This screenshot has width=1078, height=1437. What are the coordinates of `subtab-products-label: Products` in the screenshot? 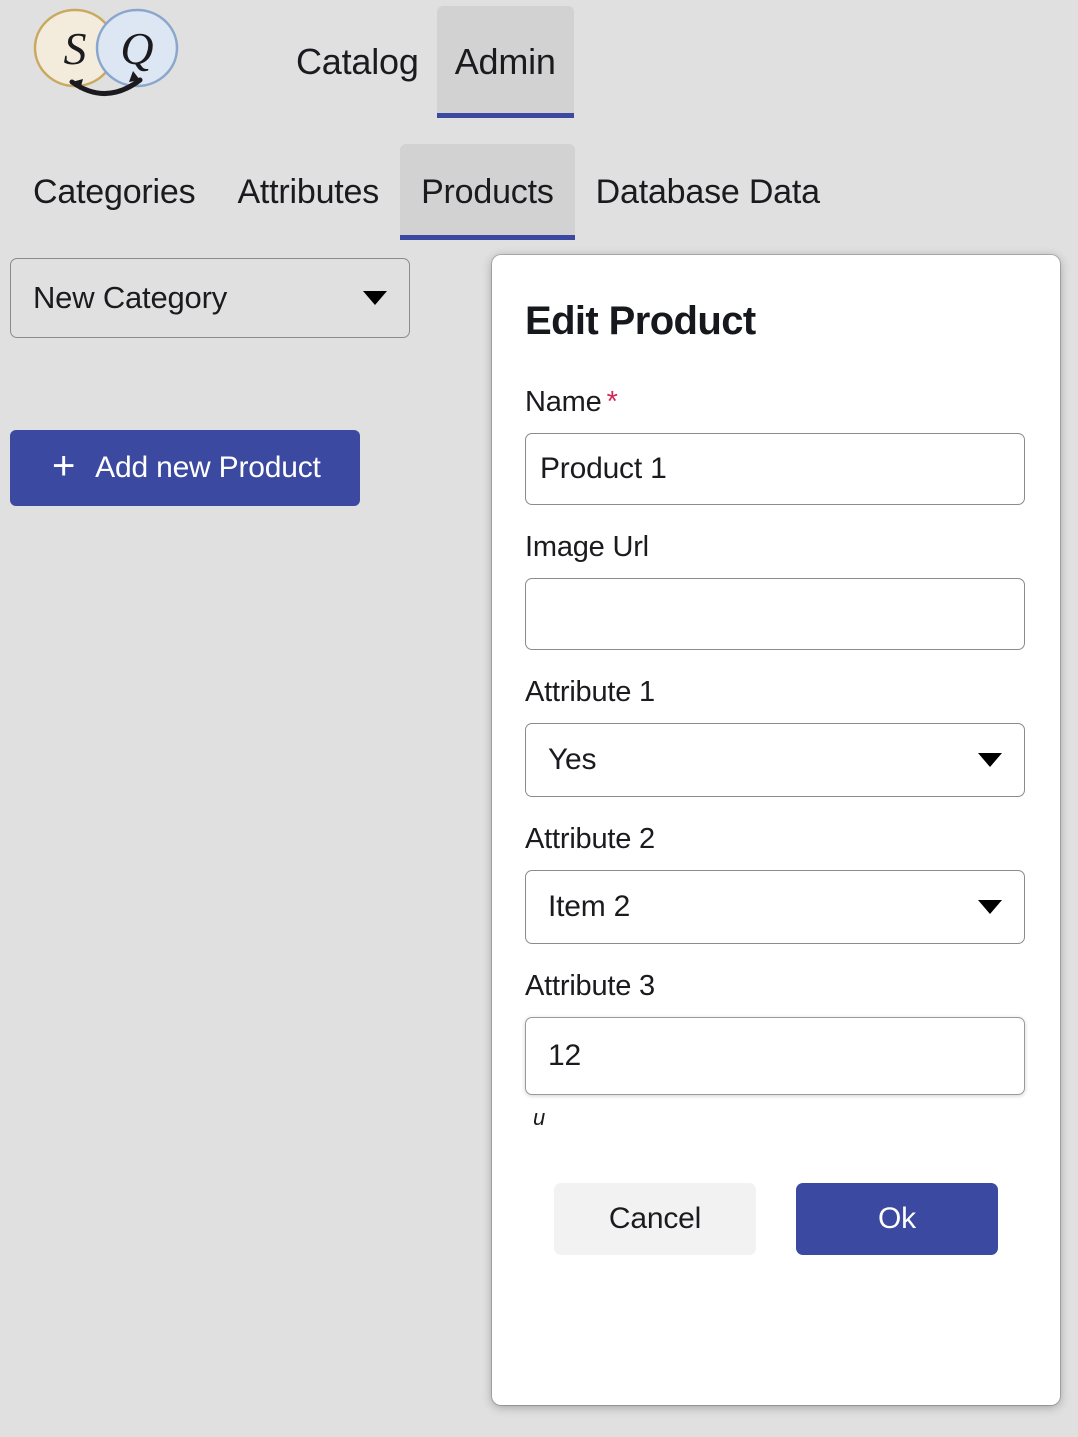 It's located at (487, 192).